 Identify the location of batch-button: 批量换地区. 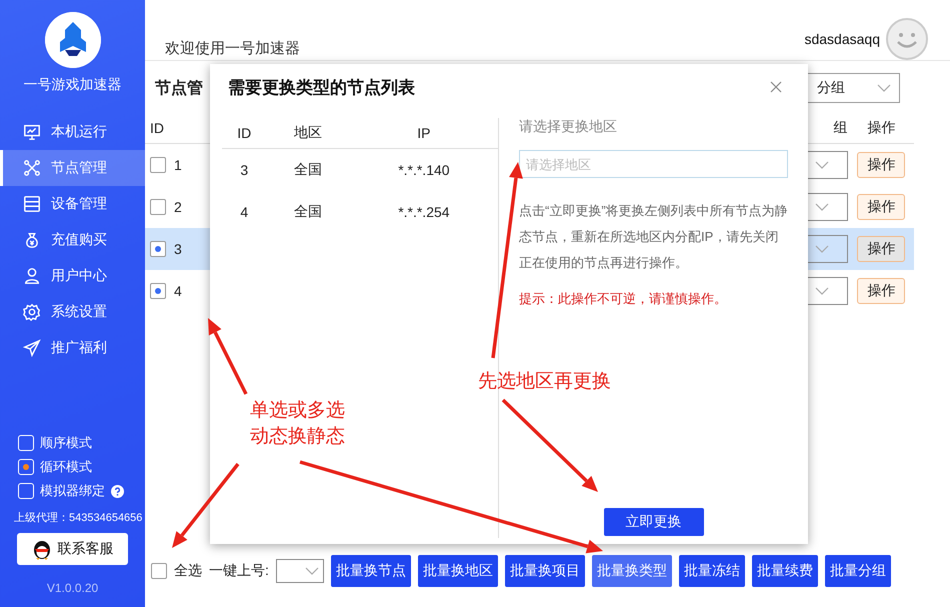
(458, 571).